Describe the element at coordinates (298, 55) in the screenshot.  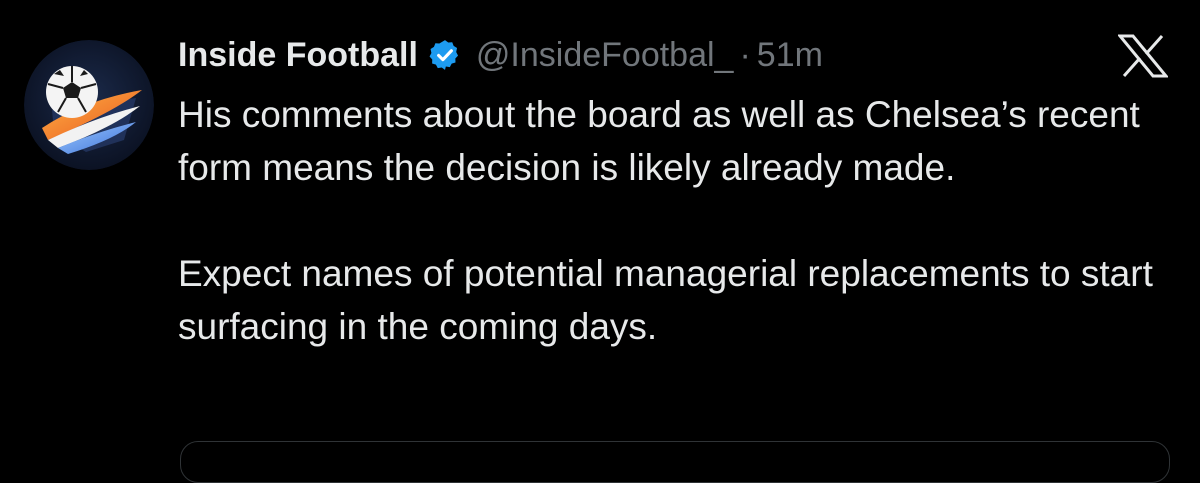
I see `display-name: Inside Football` at that location.